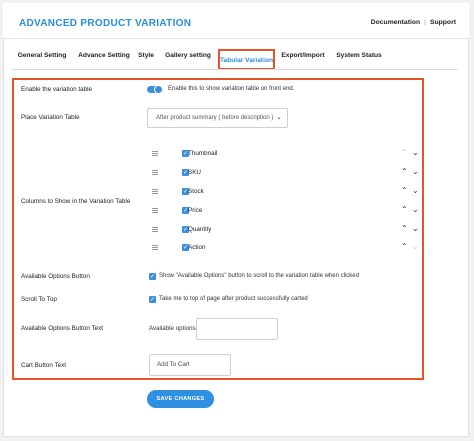 The height and width of the screenshot is (441, 474). What do you see at coordinates (152, 276) in the screenshot?
I see `available-options-checkbox: ✓` at bounding box center [152, 276].